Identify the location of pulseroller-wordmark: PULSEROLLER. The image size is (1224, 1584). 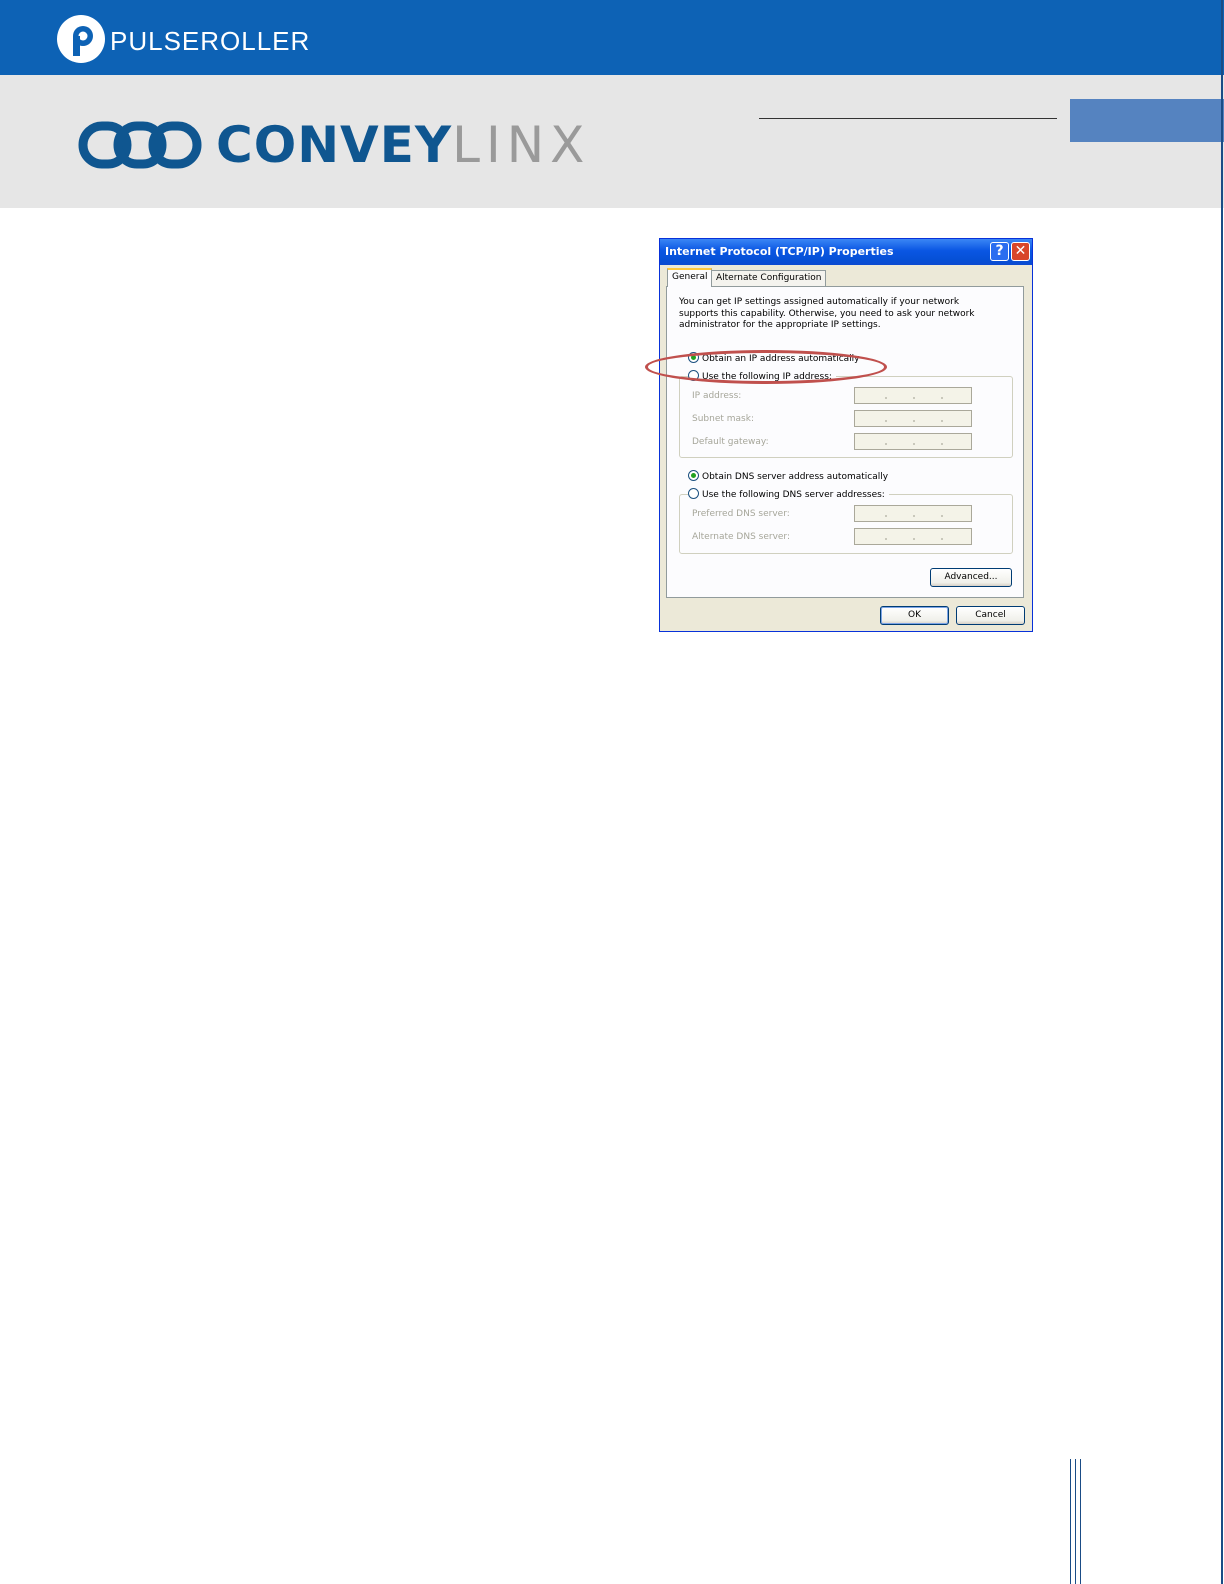
(210, 41).